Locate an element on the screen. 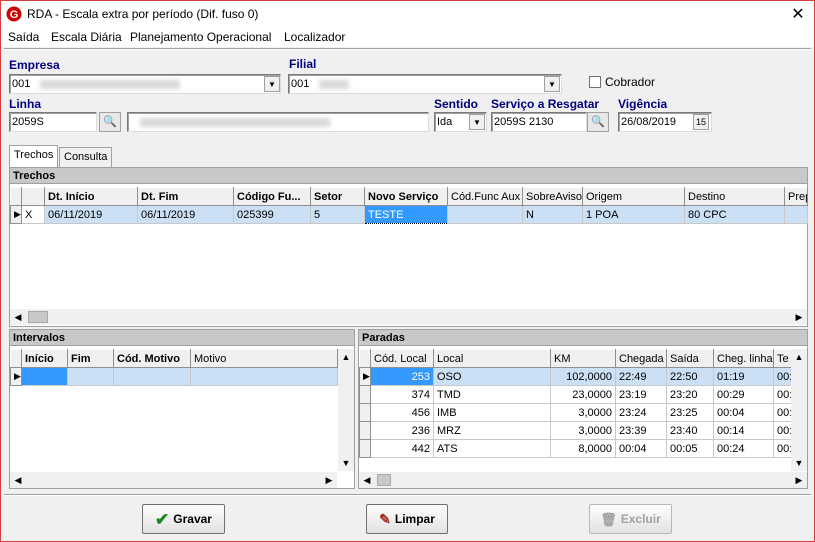 Image resolution: width=815 pixels, height=542 pixels. col-inicio: Início is located at coordinates (44, 358).